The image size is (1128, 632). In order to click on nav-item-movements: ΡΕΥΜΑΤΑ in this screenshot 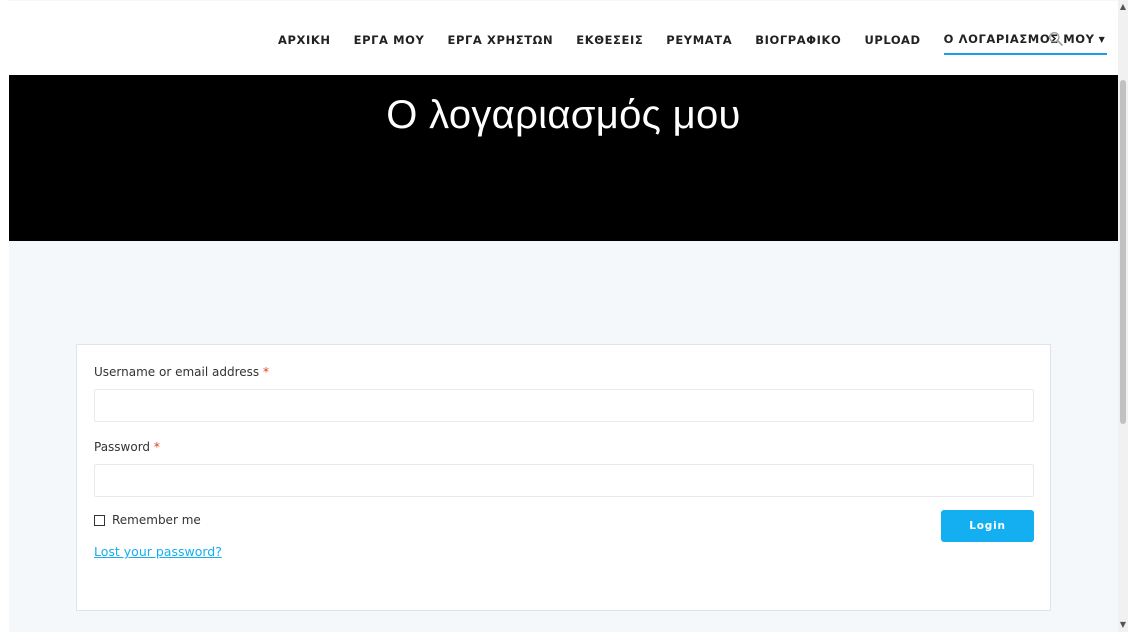, I will do `click(699, 40)`.